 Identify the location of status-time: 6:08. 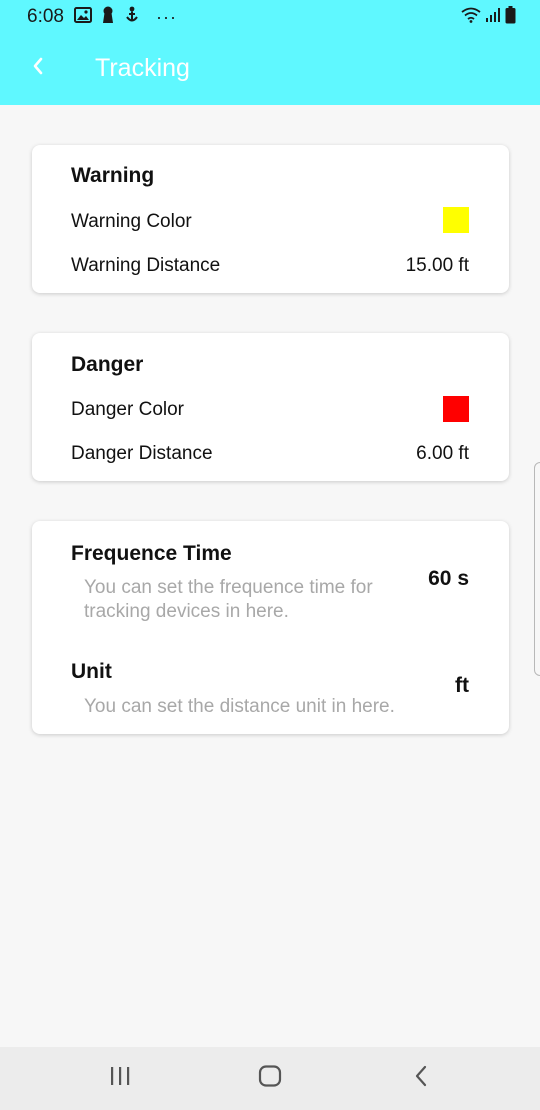
(45, 16).